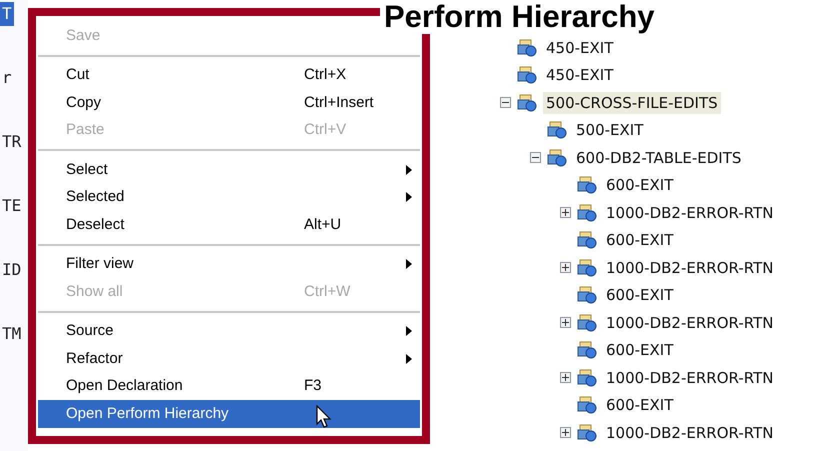 The height and width of the screenshot is (451, 823). Describe the element at coordinates (229, 75) in the screenshot. I see `menu-item: Cut Ctrl+X` at that location.